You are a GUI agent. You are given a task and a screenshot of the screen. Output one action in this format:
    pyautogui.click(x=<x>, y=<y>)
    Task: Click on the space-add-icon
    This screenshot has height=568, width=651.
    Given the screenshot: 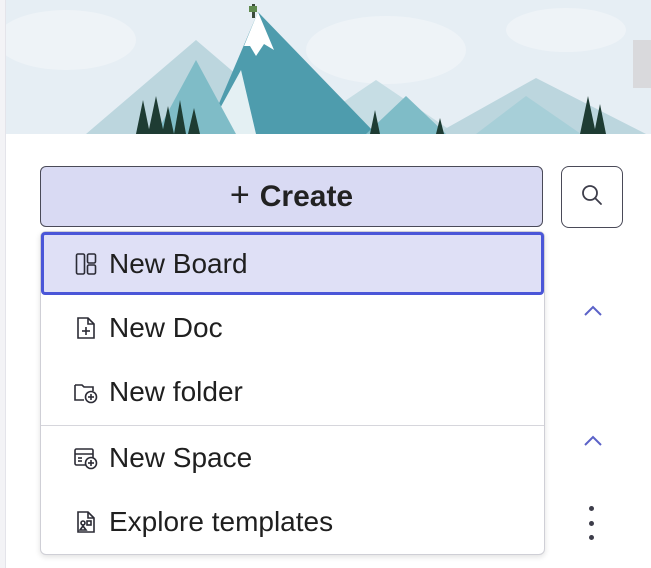 What is the action you would take?
    pyautogui.click(x=86, y=458)
    